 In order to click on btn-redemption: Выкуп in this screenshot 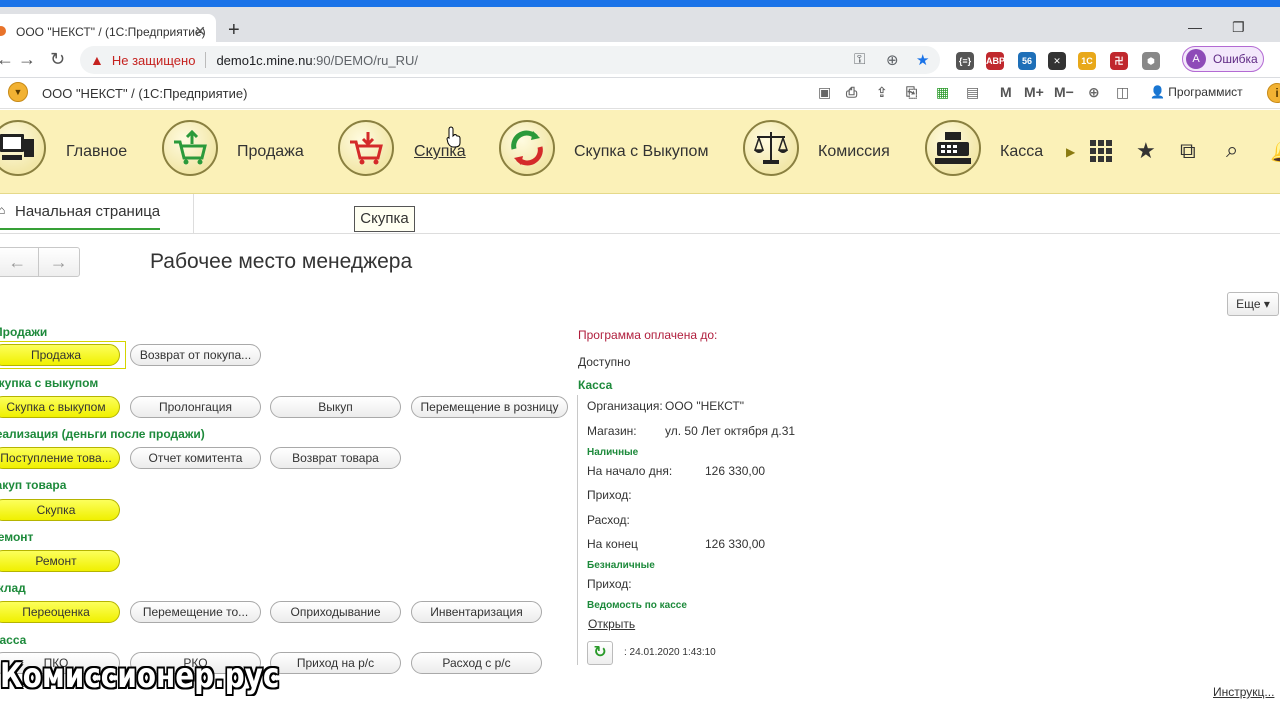, I will do `click(335, 407)`.